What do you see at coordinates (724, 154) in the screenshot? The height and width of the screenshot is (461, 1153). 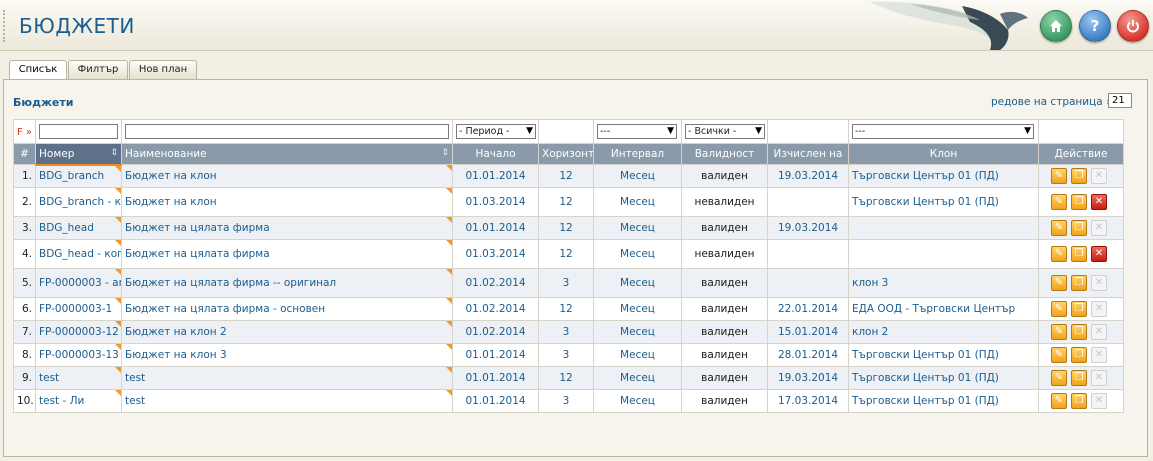 I see `col-validity: Валидност` at bounding box center [724, 154].